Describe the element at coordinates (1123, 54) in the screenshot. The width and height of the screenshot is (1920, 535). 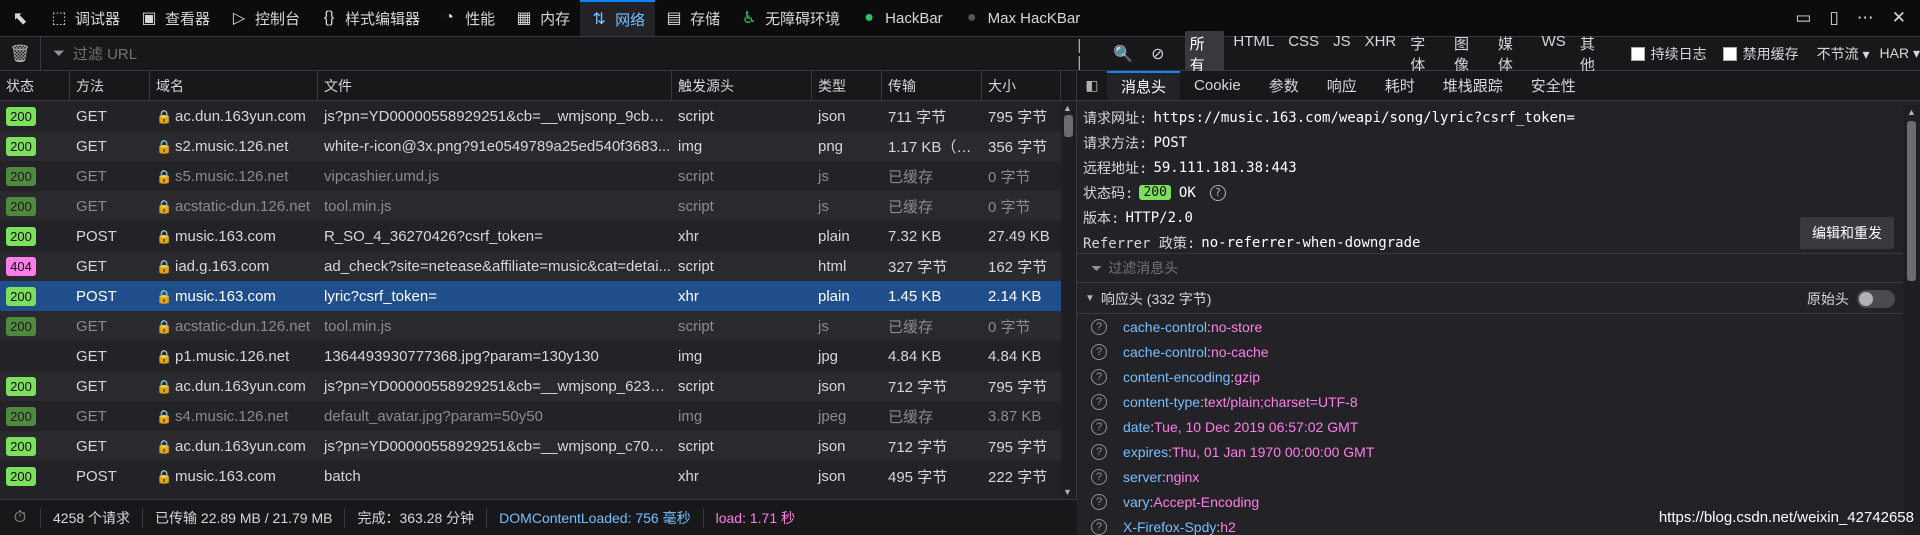
I see `search-icon: 🔍` at that location.